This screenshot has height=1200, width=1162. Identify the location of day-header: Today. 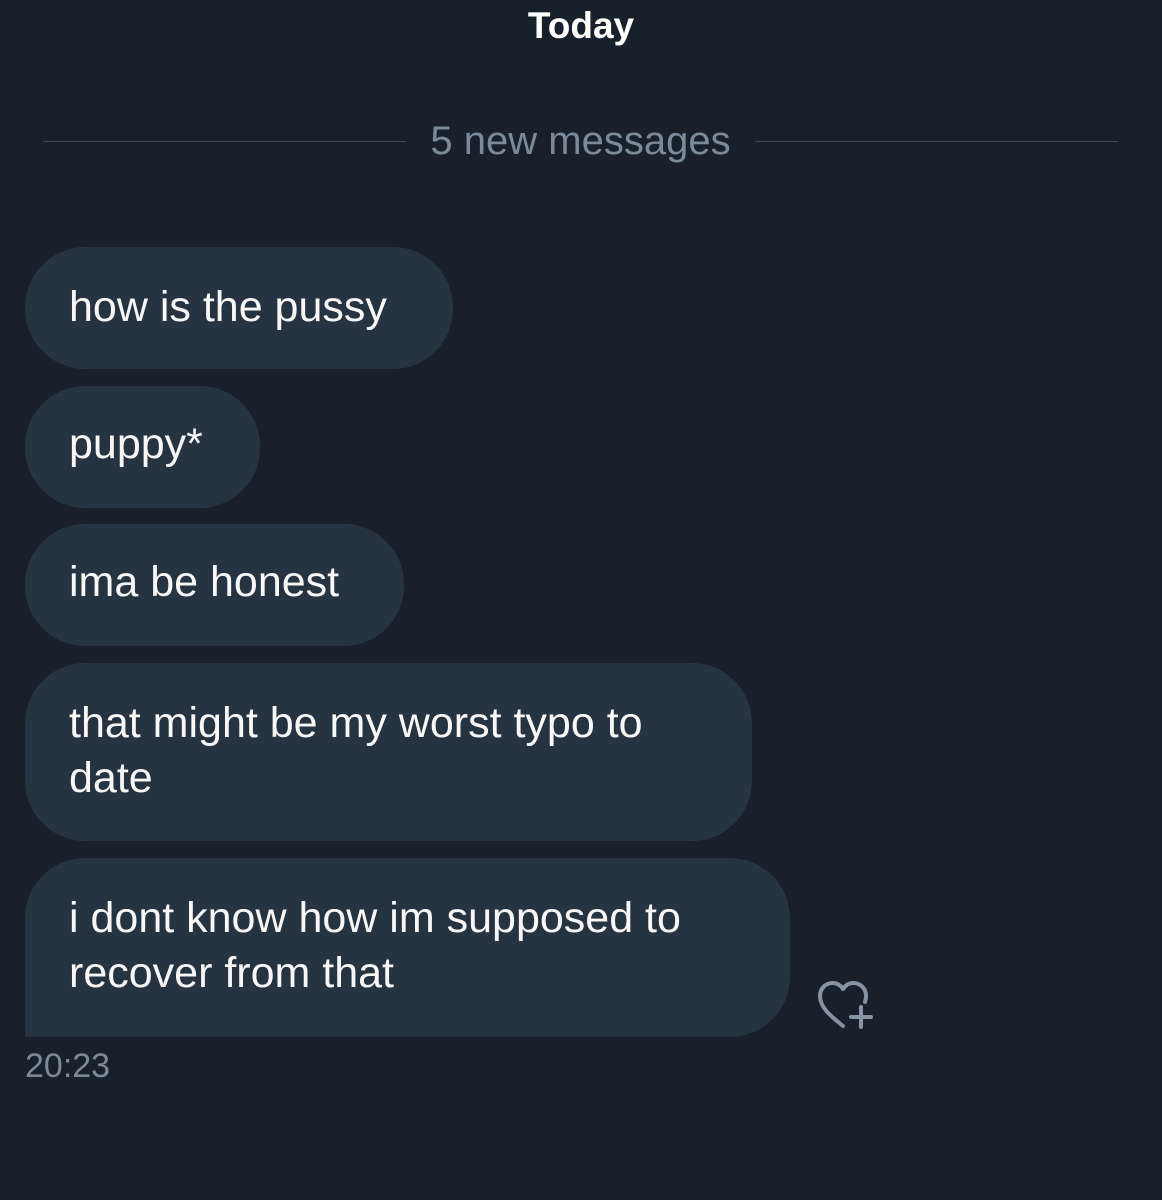
(581, 25).